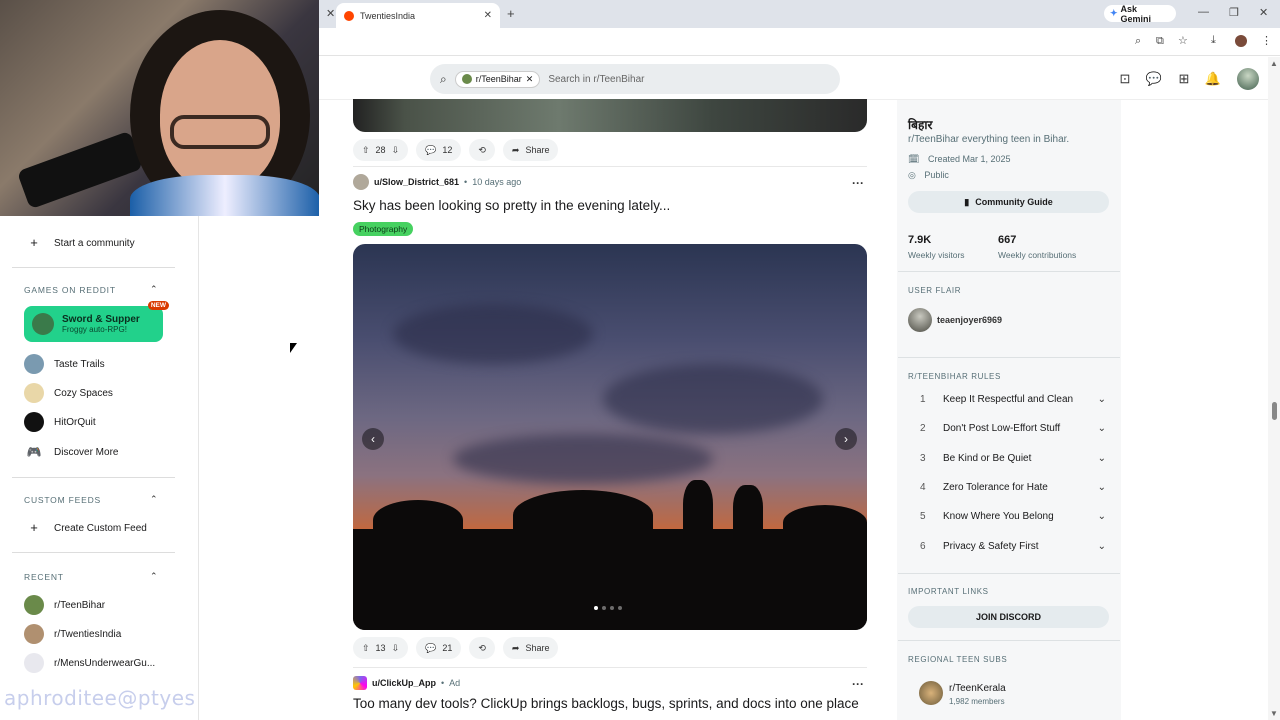  I want to click on game-hitorquit: HitOrQuit, so click(60, 422).